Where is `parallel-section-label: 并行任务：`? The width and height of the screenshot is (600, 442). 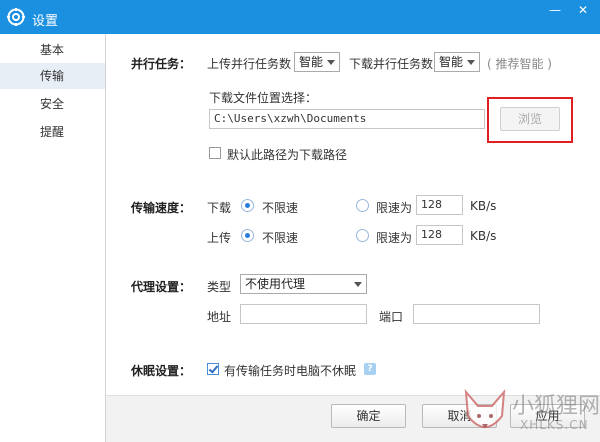 parallel-section-label: 并行任务： is located at coordinates (161, 64).